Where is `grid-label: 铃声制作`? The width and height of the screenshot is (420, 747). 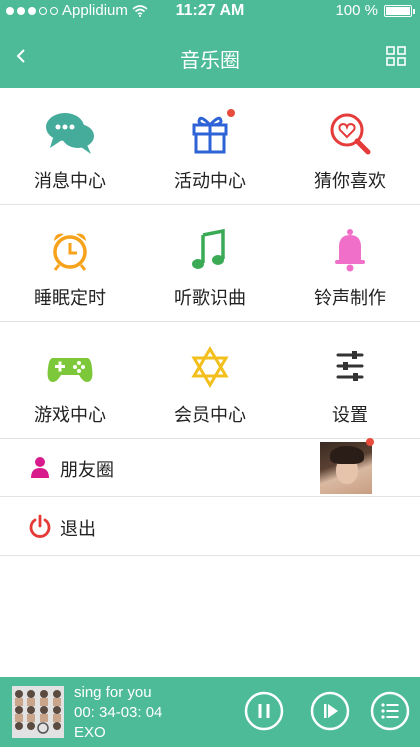 grid-label: 铃声制作 is located at coordinates (350, 298).